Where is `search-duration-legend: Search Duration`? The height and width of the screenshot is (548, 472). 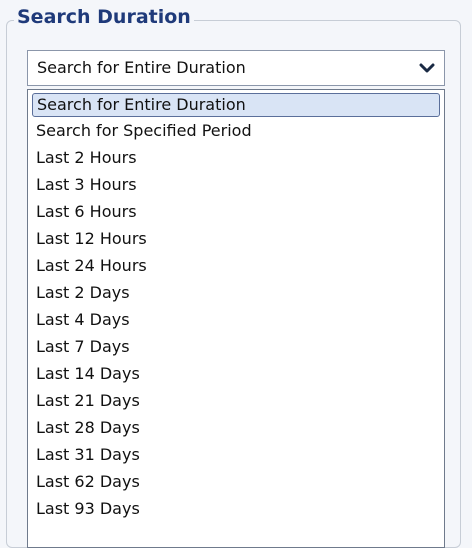
search-duration-legend: Search Duration is located at coordinates (104, 17).